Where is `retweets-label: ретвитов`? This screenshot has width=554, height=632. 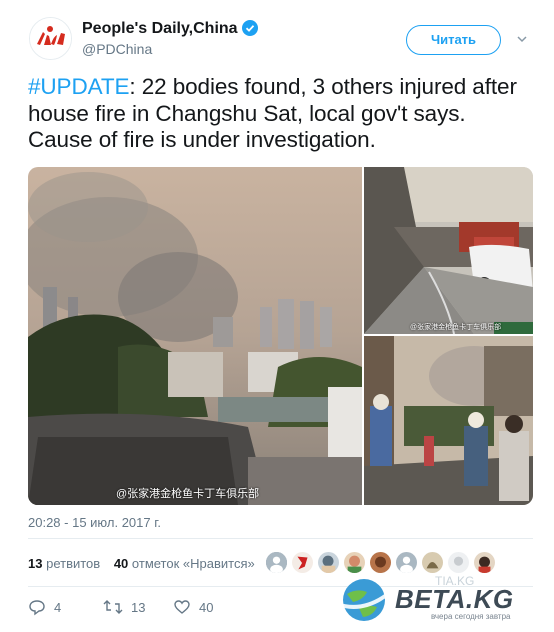
retweets-label: ретвитов is located at coordinates (73, 563).